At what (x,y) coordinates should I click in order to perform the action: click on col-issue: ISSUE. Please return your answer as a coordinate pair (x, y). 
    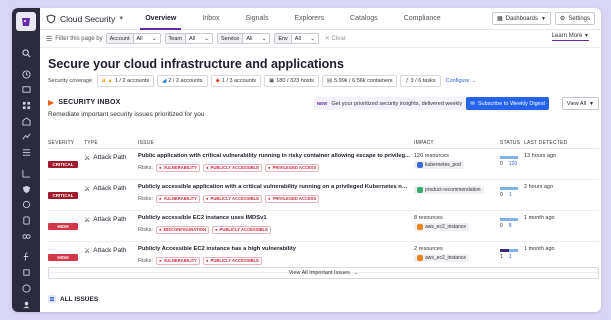
    Looking at the image, I should click on (276, 144).